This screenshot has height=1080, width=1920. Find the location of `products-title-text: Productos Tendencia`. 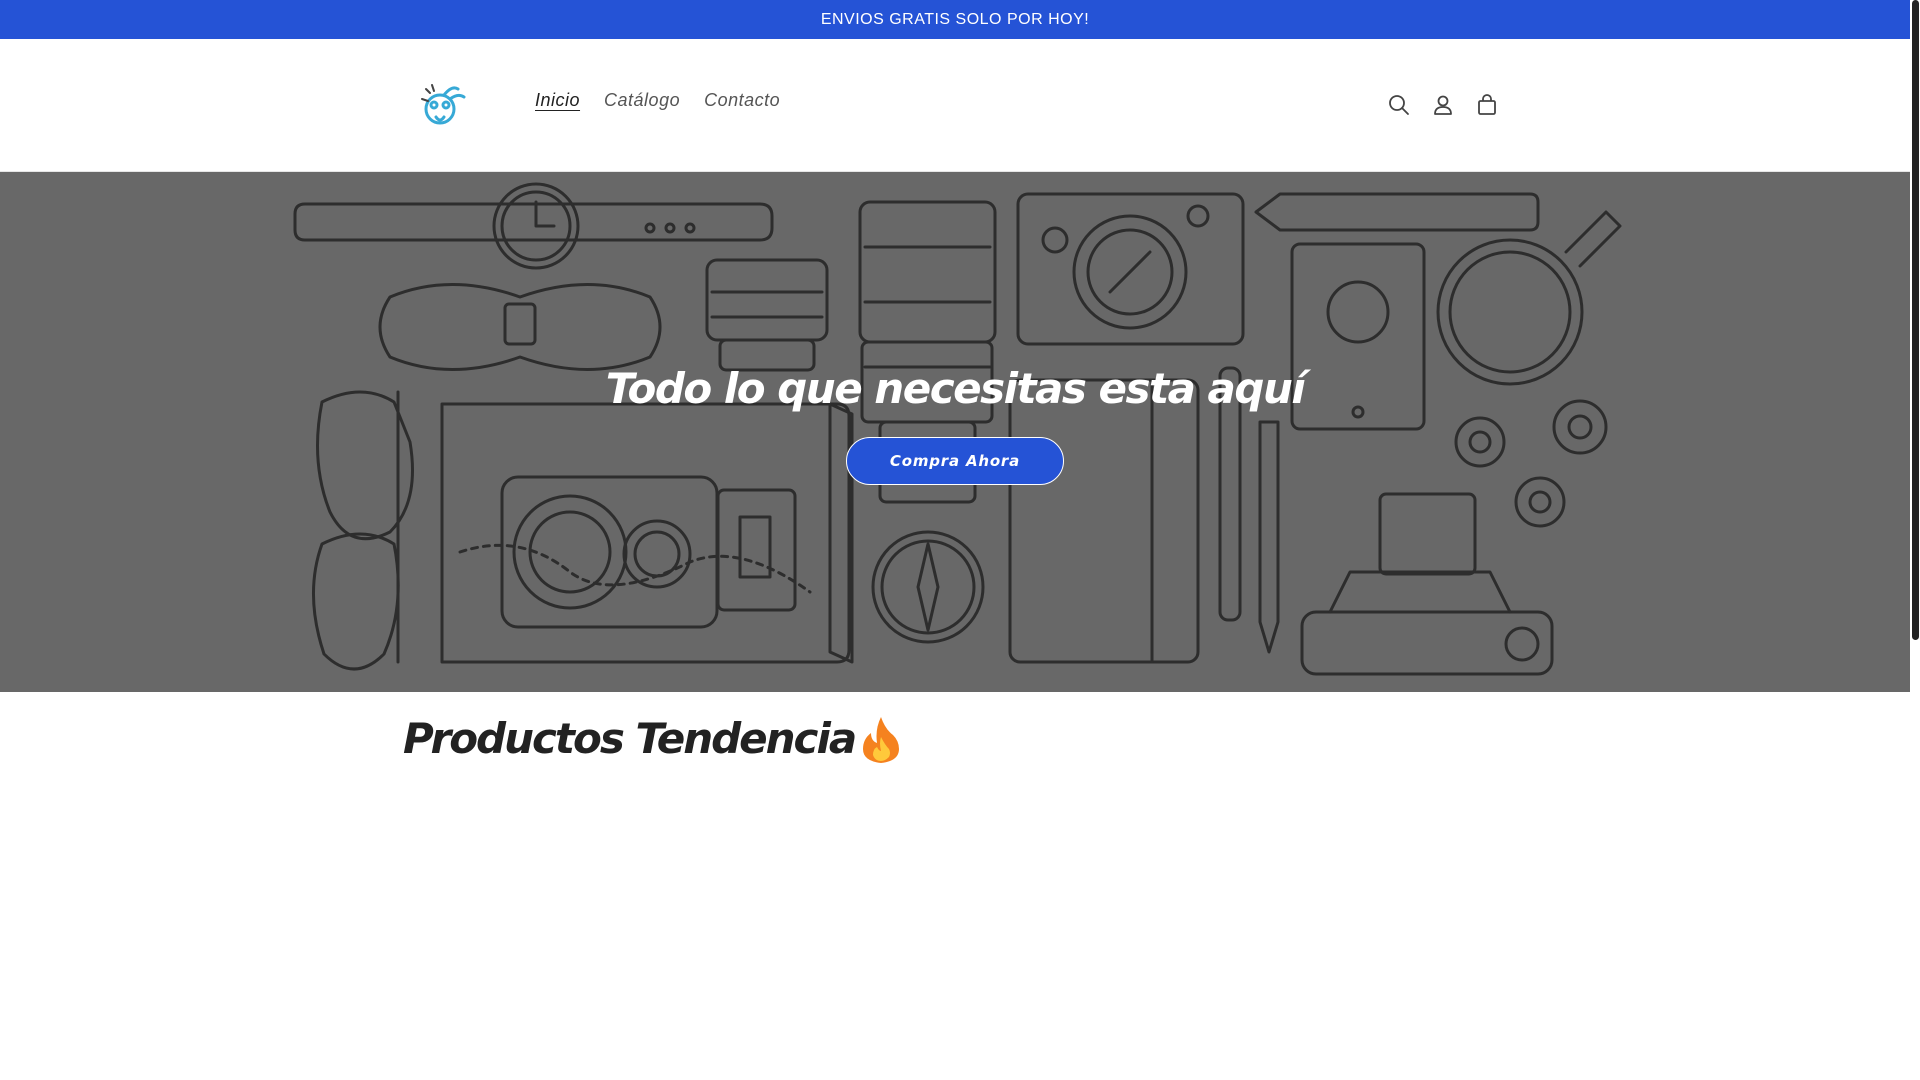

products-title-text: Productos Tendencia is located at coordinates (630, 738).